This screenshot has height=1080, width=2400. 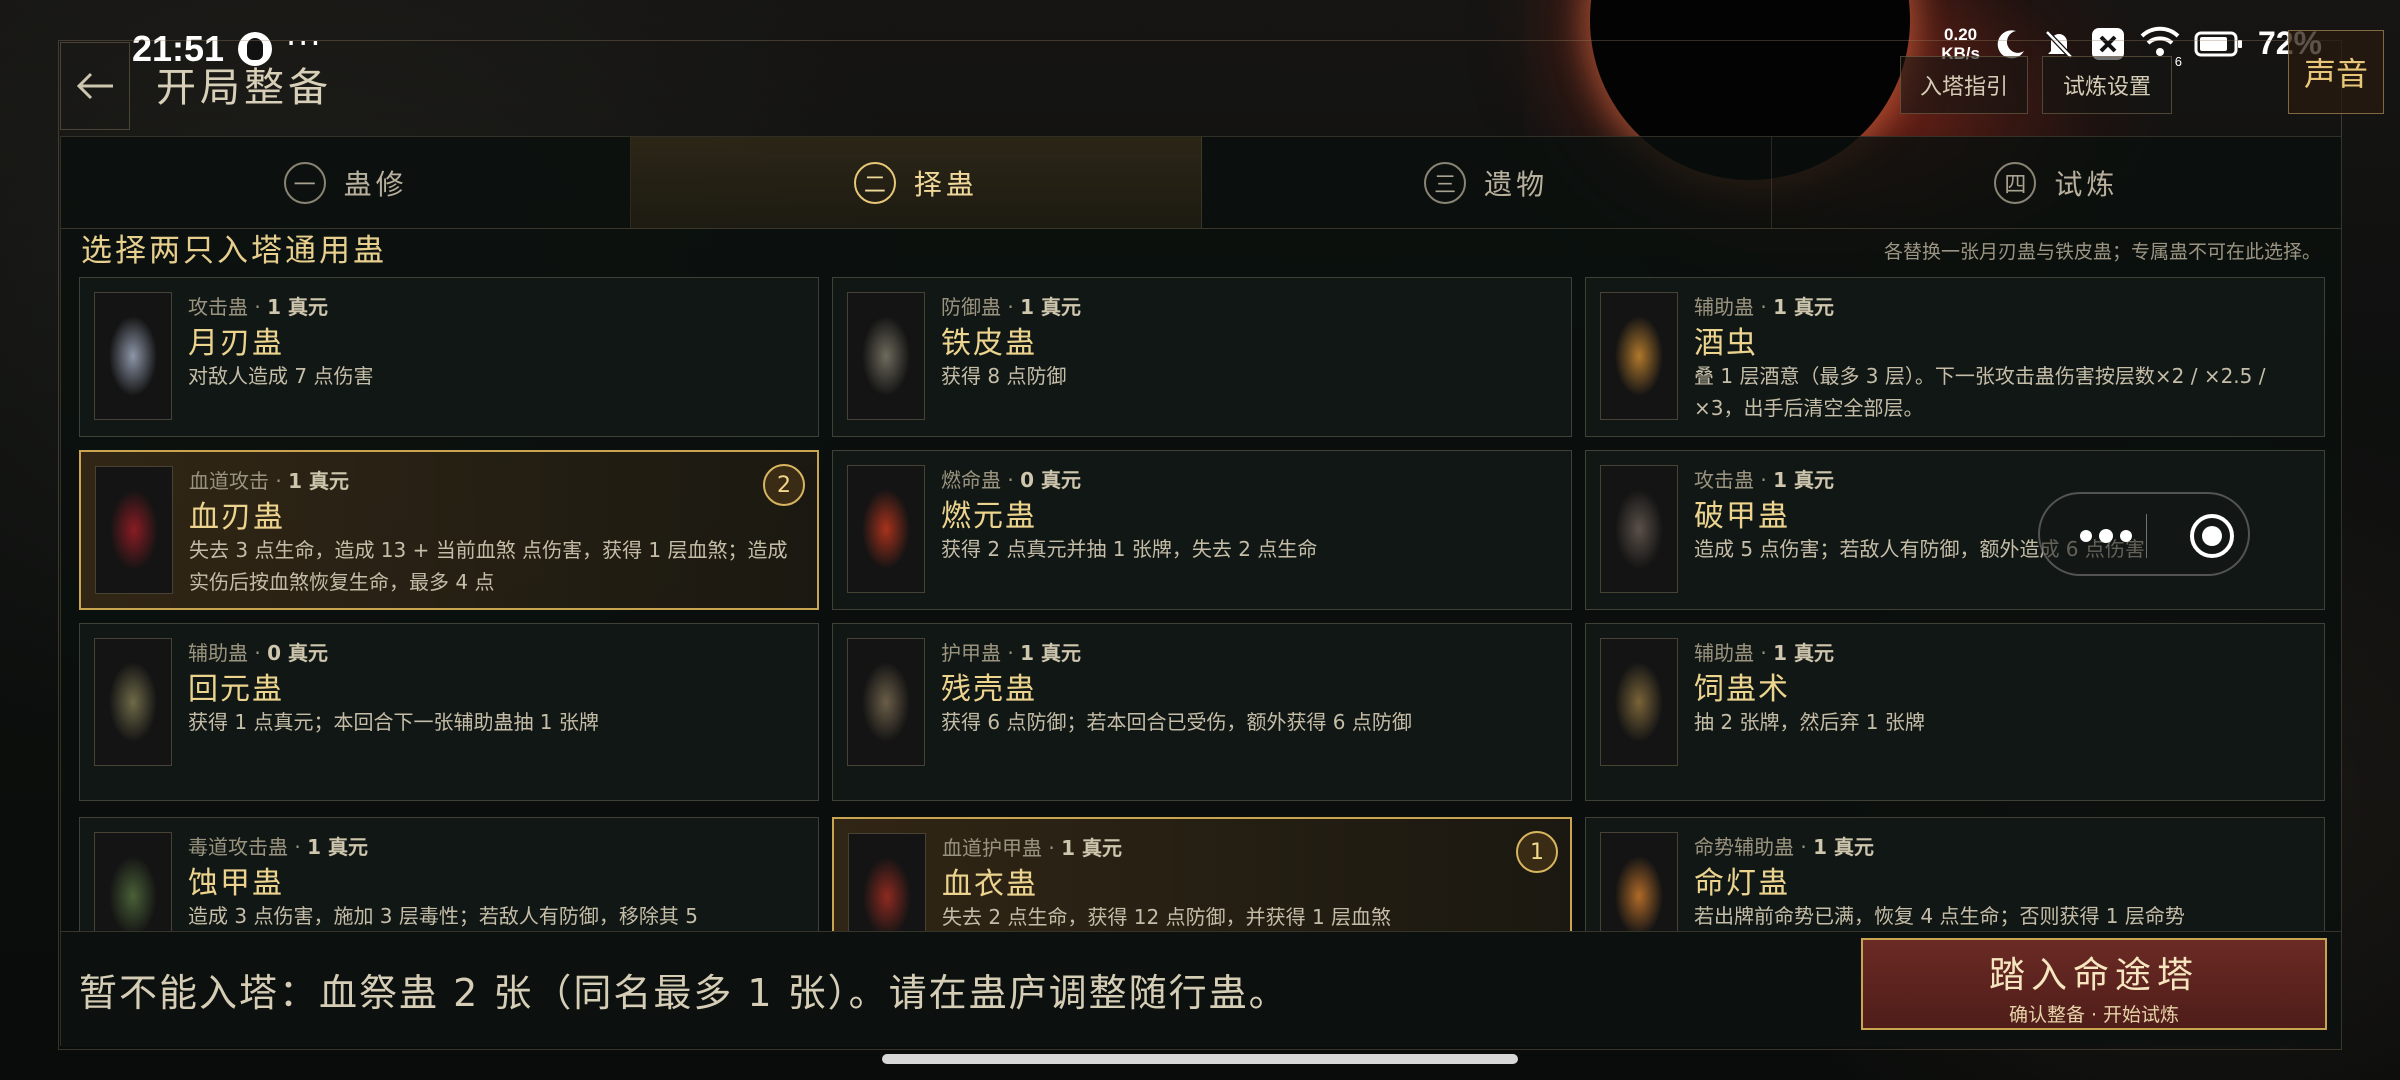 I want to click on gu-card-6: 辅助蛊 · 0 真元回元蛊获得 1 点真元；本回合下一张辅助蛊抽 1 张牌, so click(x=449, y=712).